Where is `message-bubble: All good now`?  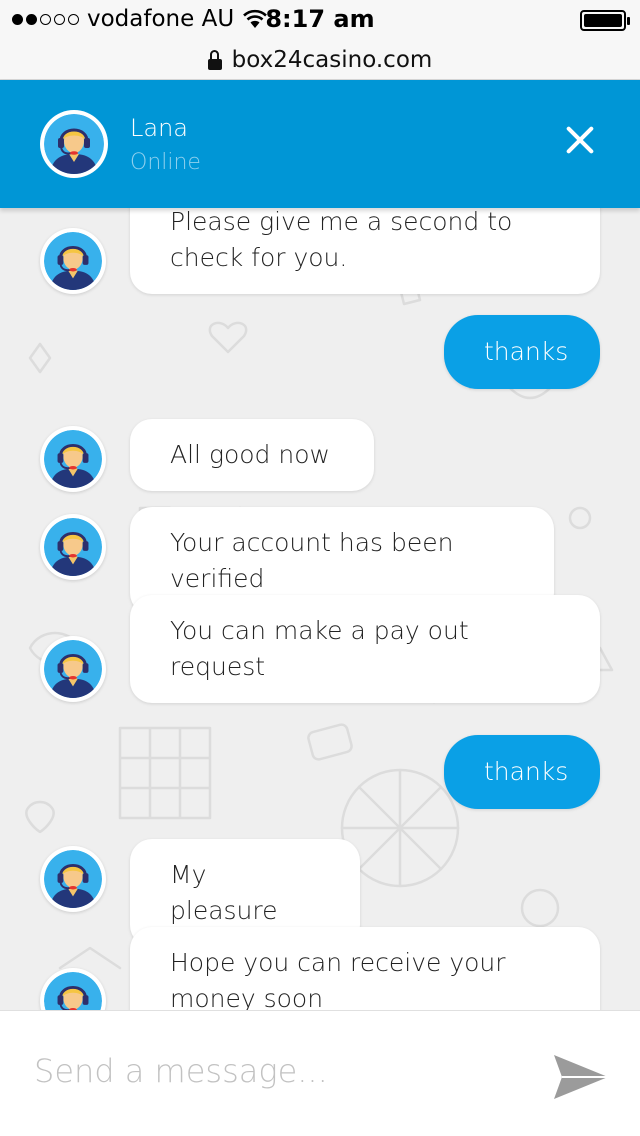 message-bubble: All good now is located at coordinates (252, 455).